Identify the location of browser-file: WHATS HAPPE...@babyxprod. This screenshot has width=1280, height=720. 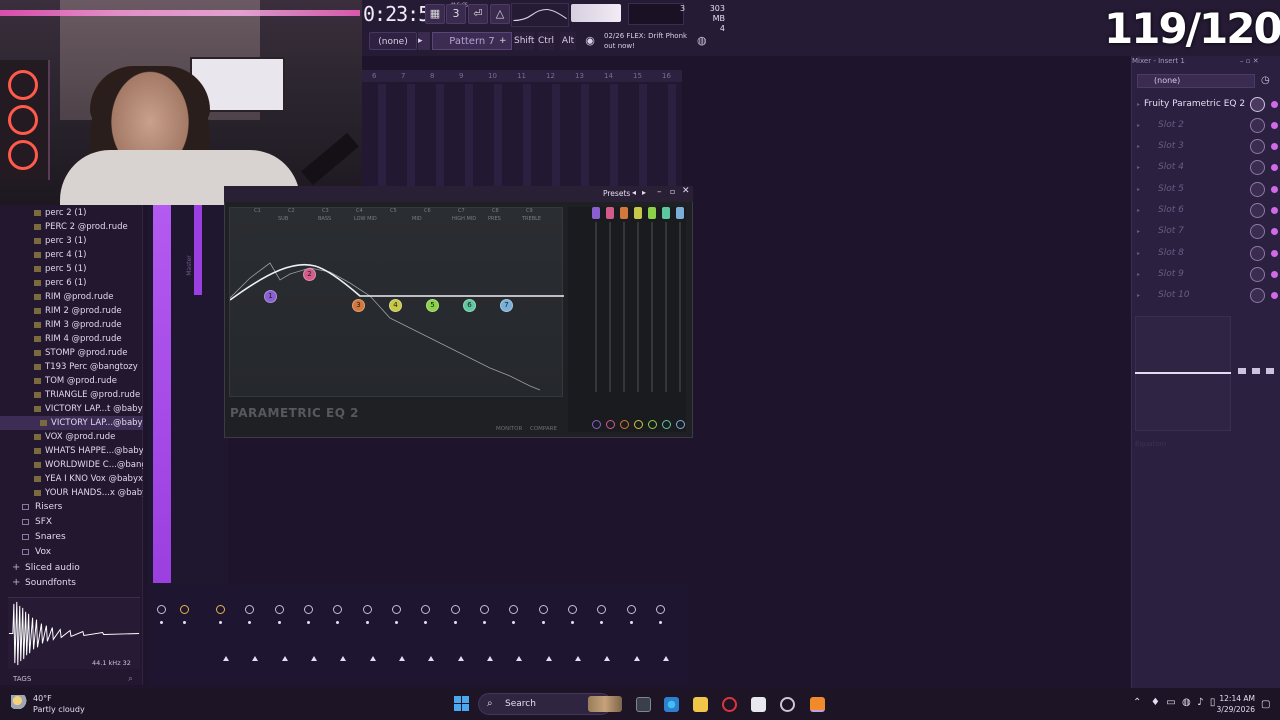
(71, 451).